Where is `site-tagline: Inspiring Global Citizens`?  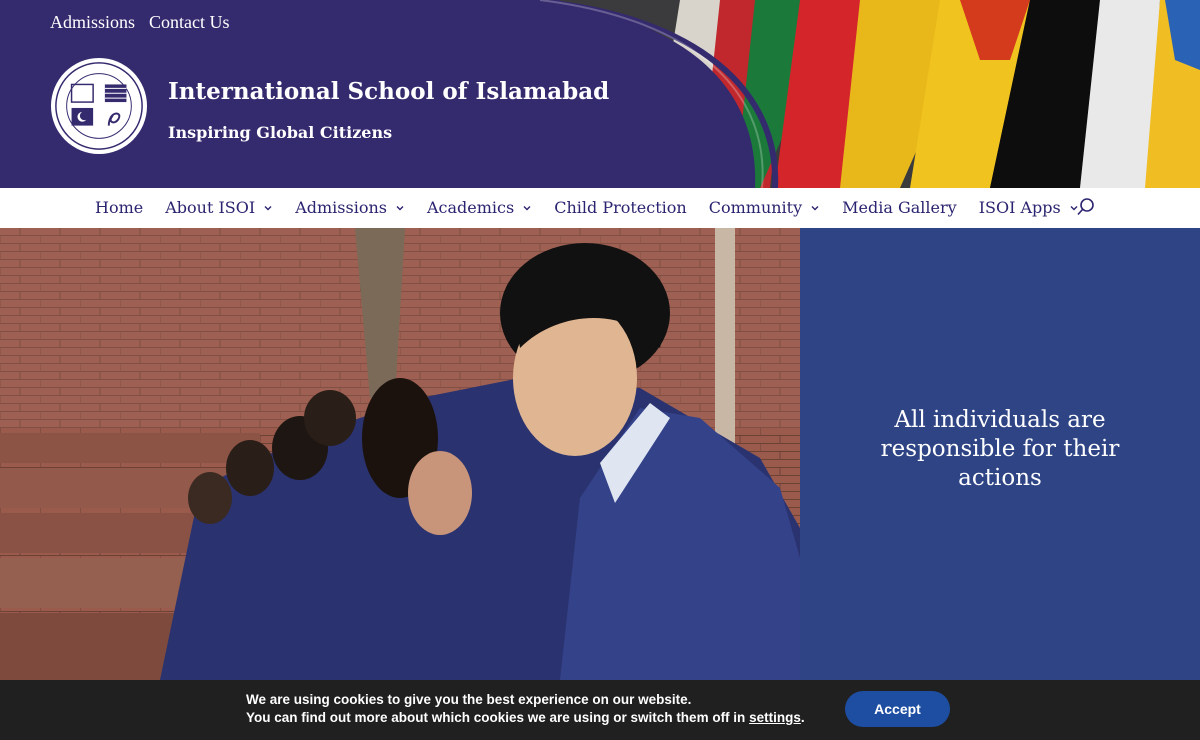
site-tagline: Inspiring Global Citizens is located at coordinates (280, 132).